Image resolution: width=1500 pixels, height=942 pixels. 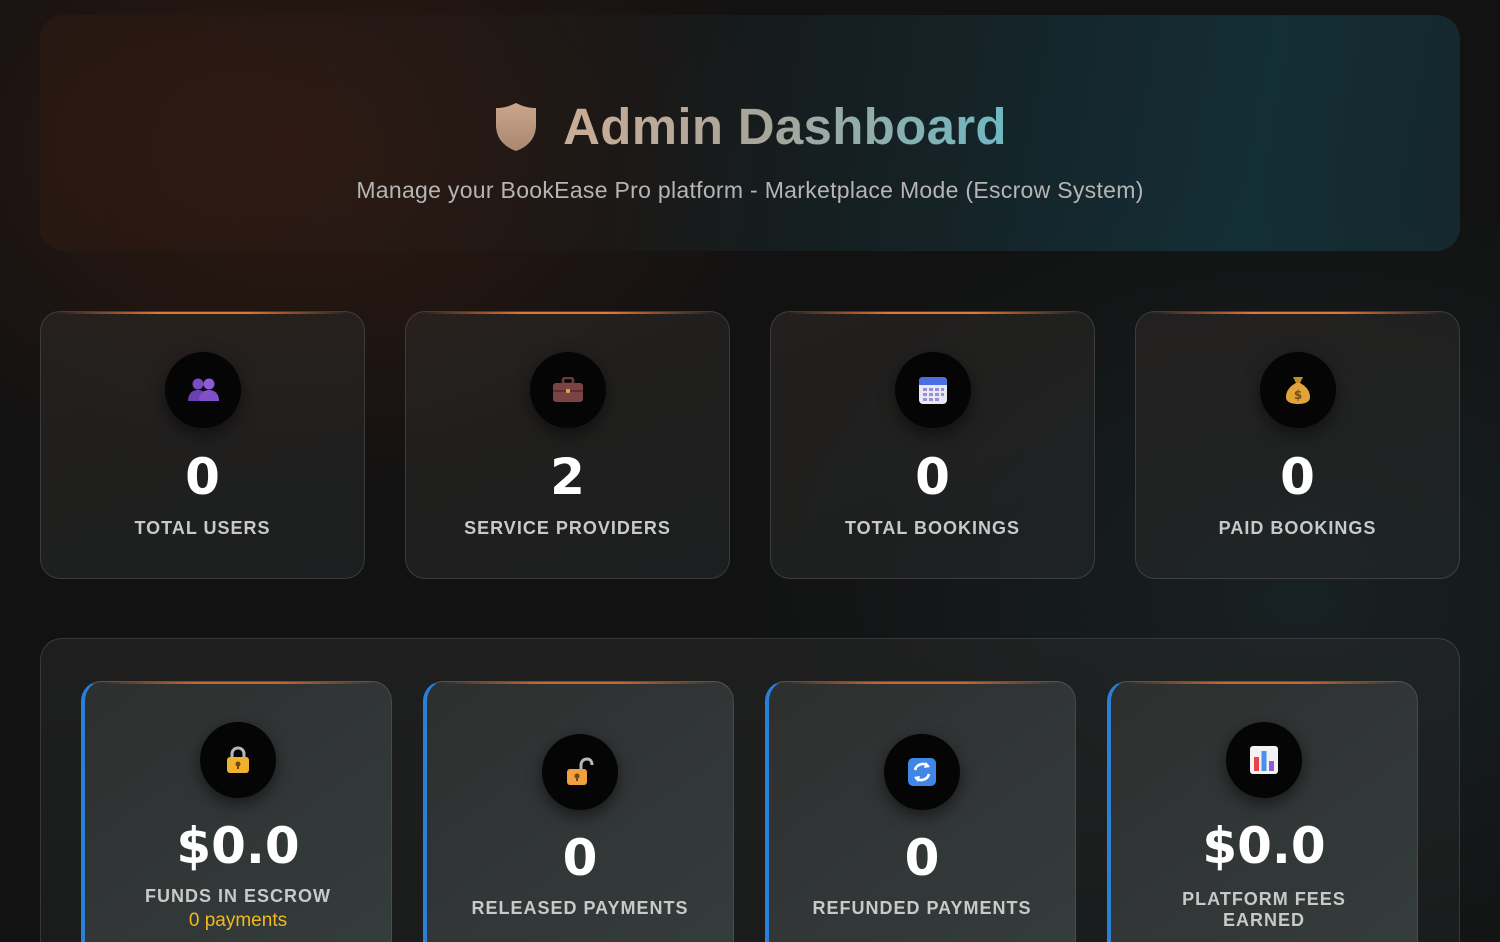 What do you see at coordinates (1262, 811) in the screenshot?
I see `escrow-card-platform-fees: $0.0 PLATFORM FEES EARNED` at bounding box center [1262, 811].